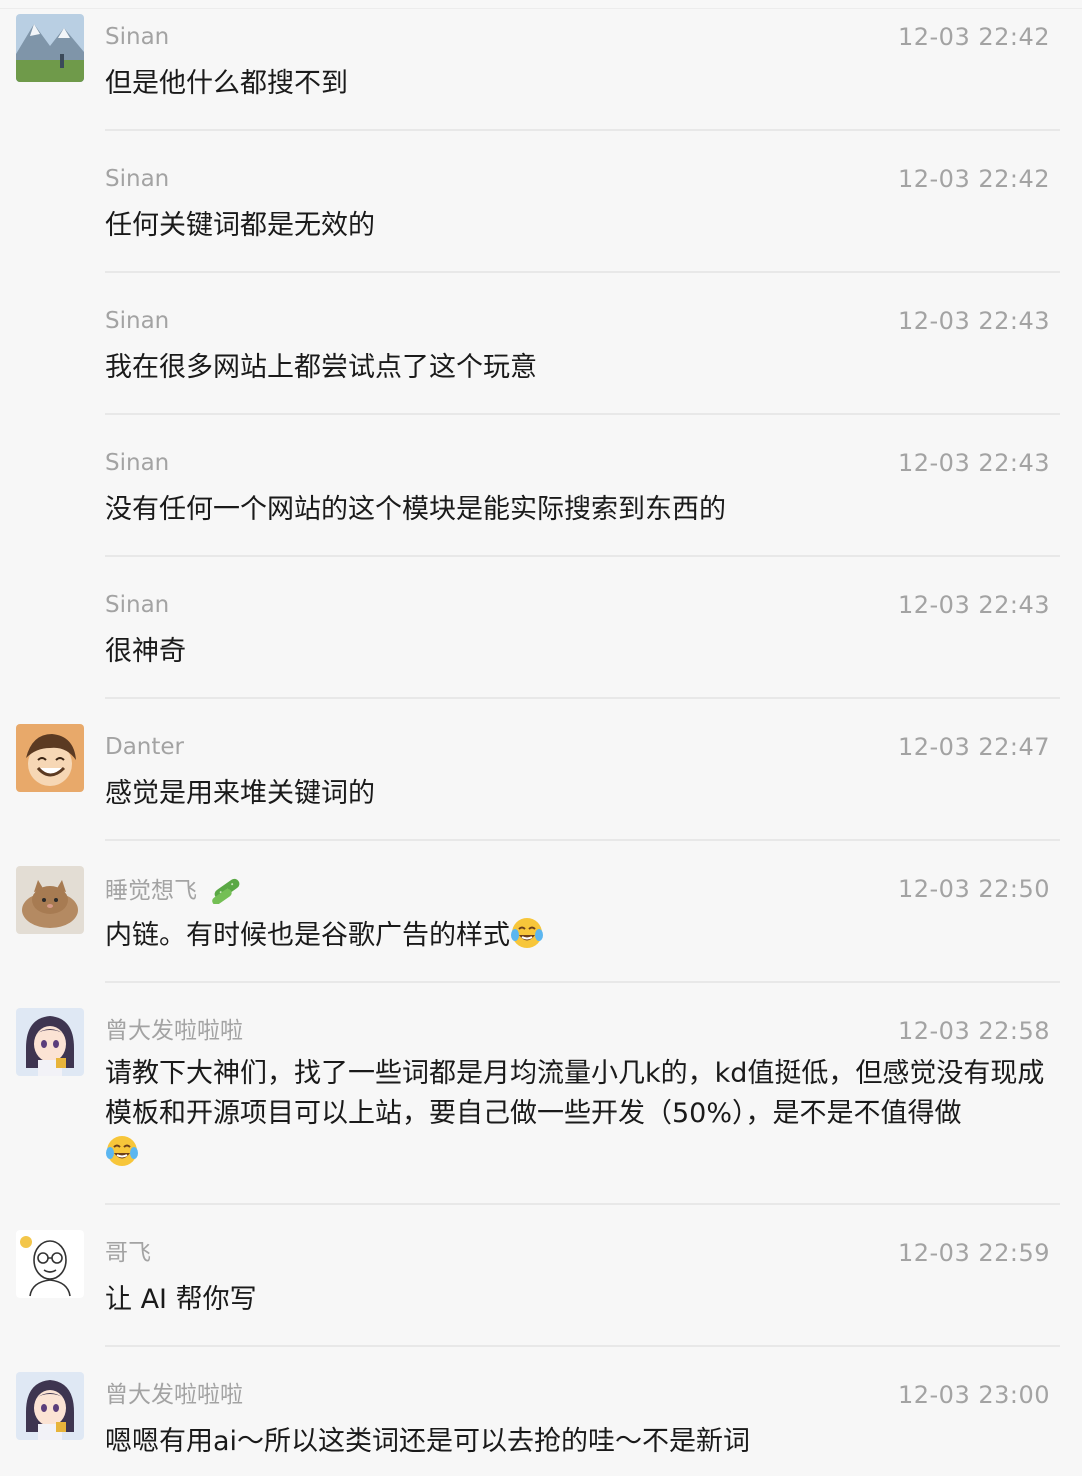 This screenshot has height=1476, width=1082. Describe the element at coordinates (541, 780) in the screenshot. I see `message-item: Danter 12-03 22:47 感觉是用来堆关键词的` at that location.